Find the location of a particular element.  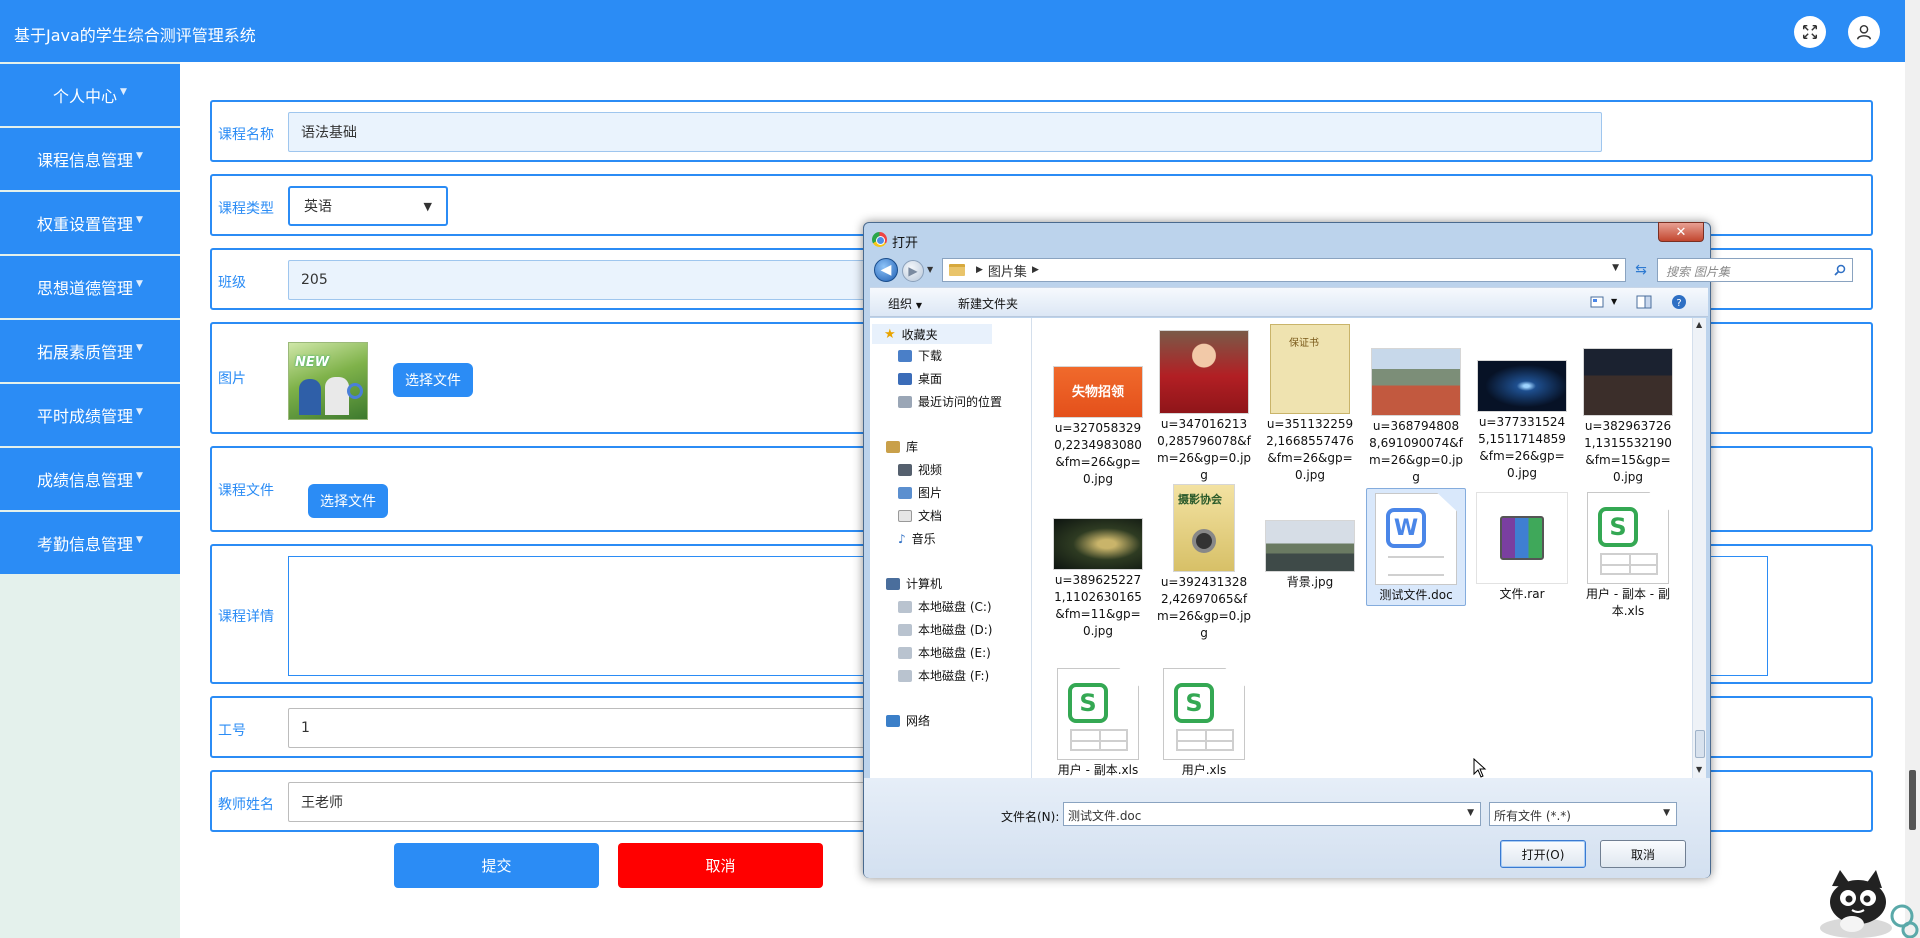

sidebar-item-extended-quality: 拓展素质管理 ▼ is located at coordinates (90, 351).